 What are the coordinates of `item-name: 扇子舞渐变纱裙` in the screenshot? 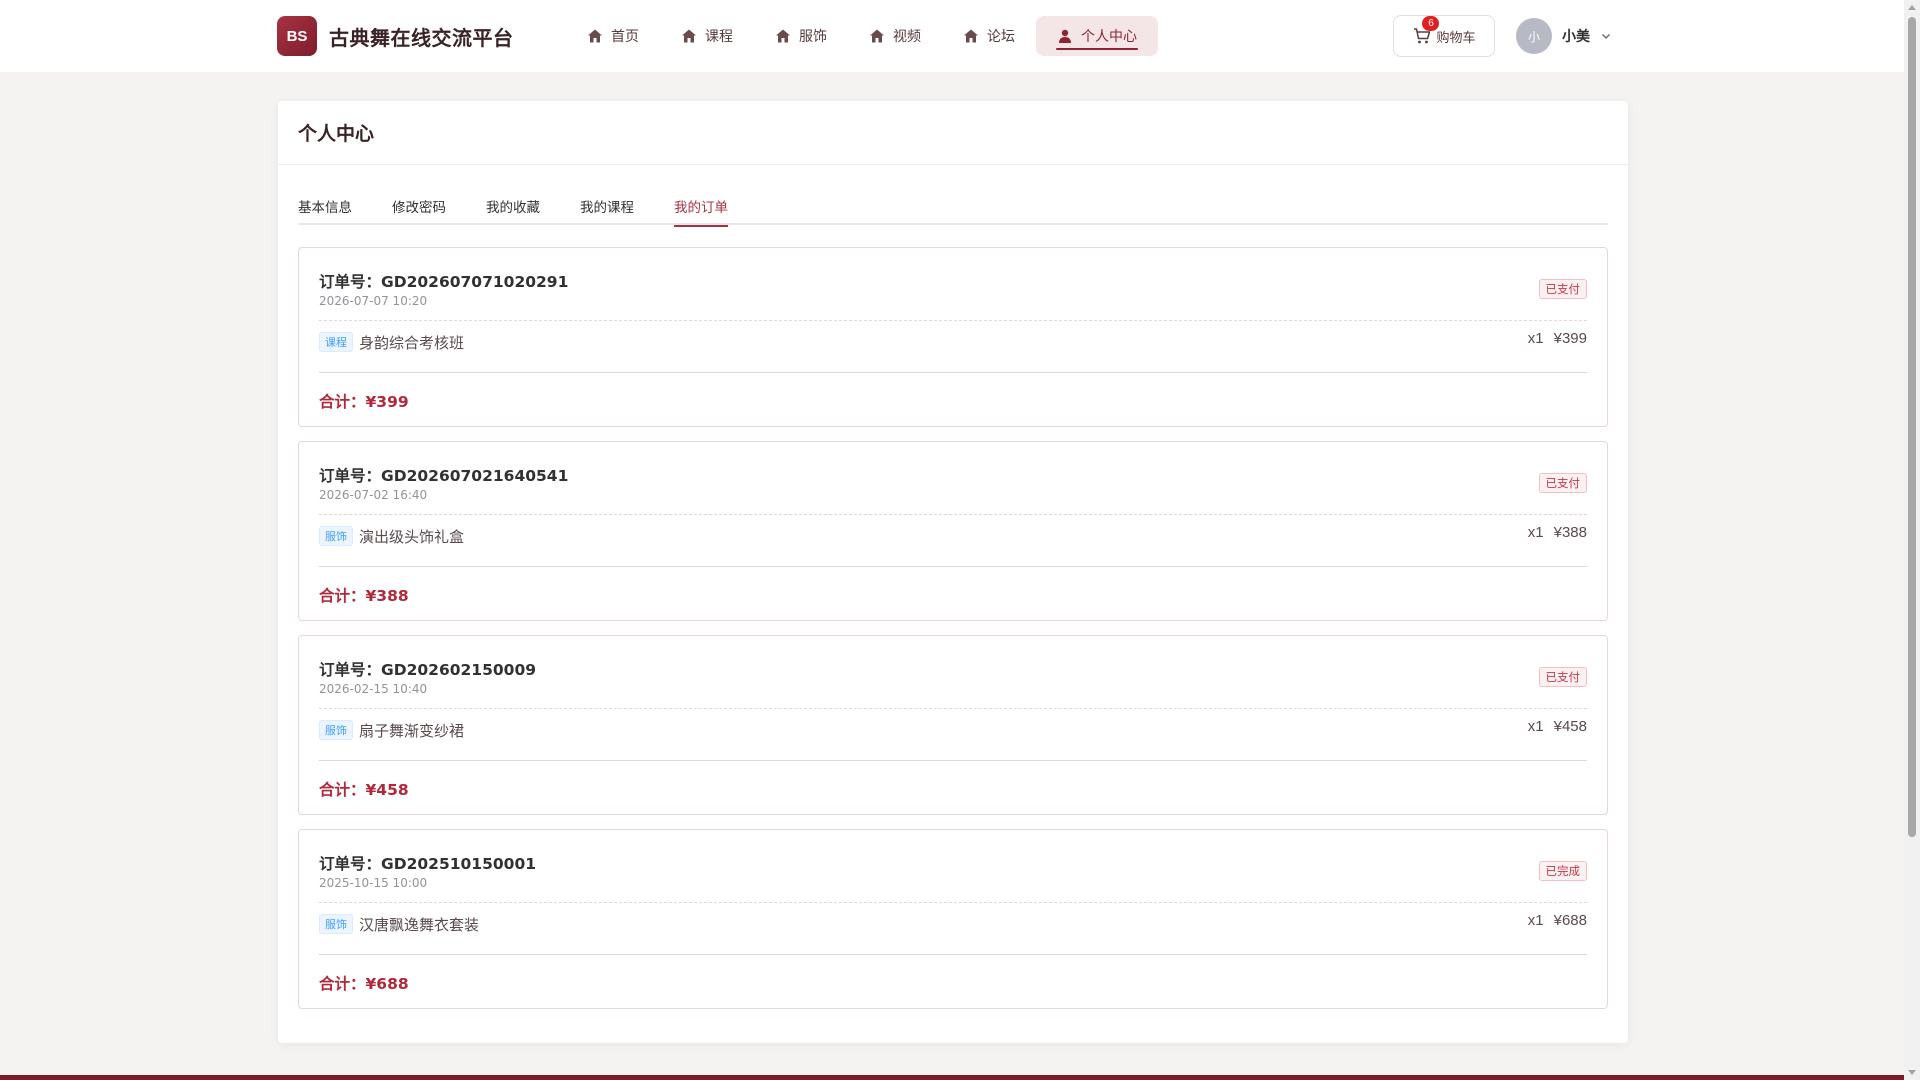 It's located at (412, 730).